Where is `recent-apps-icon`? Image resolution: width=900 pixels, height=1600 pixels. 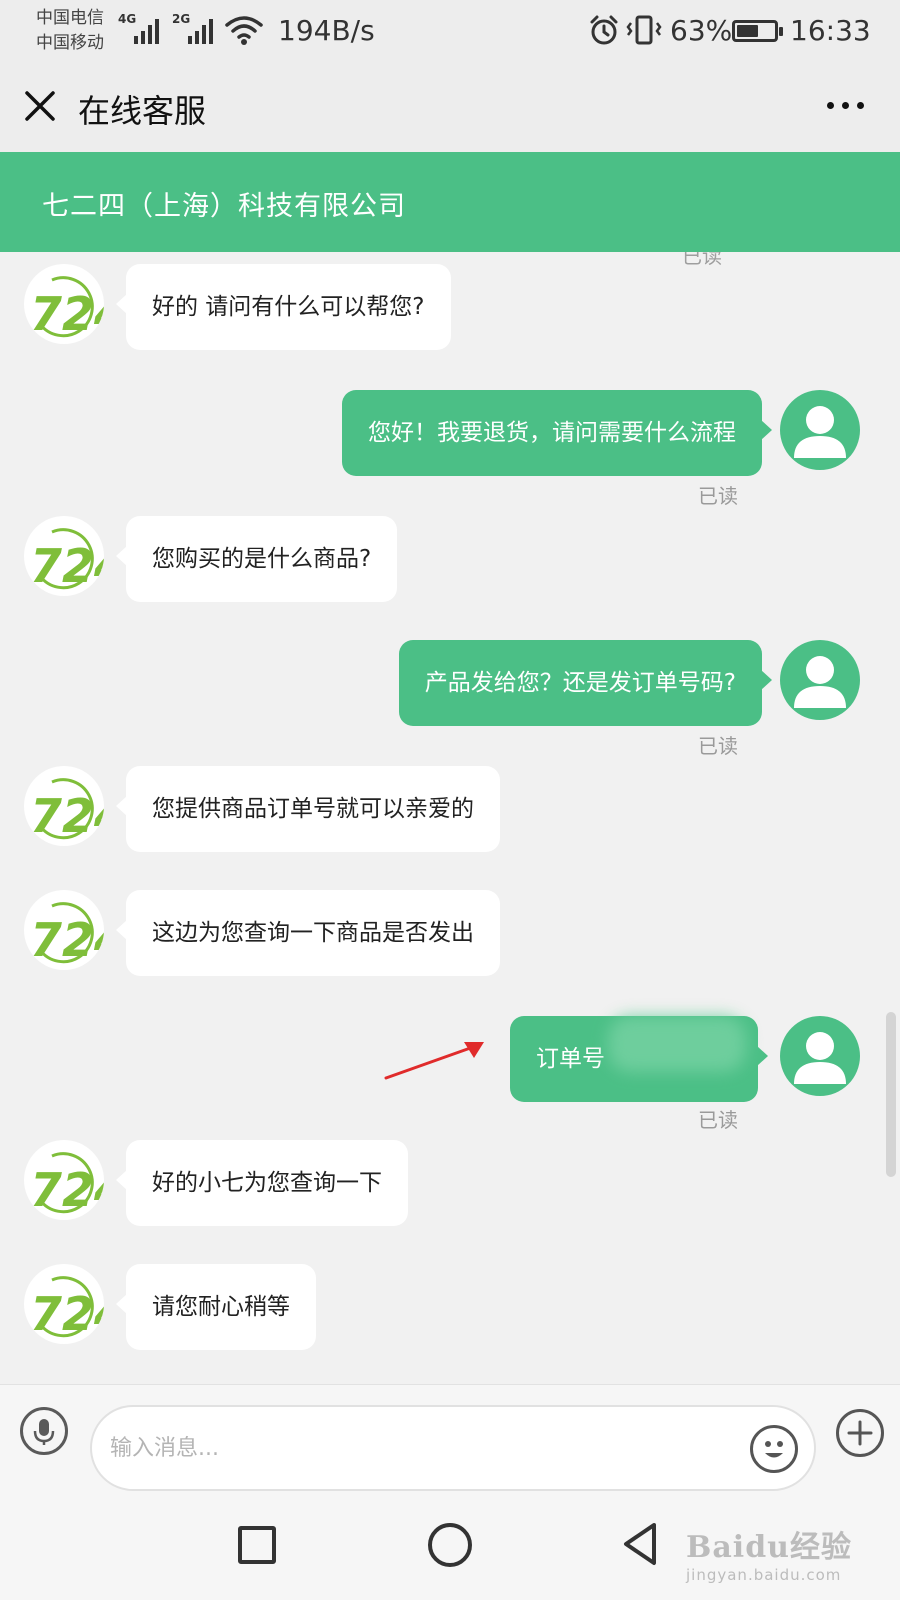
recent-apps-icon is located at coordinates (257, 1545).